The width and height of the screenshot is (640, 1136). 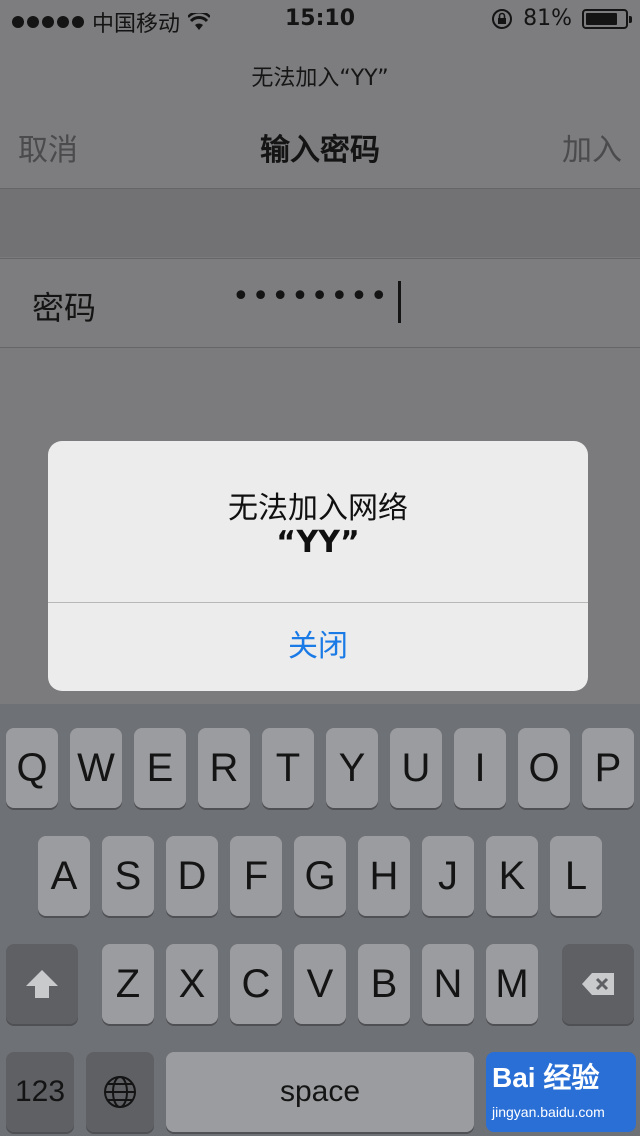 What do you see at coordinates (544, 768) in the screenshot?
I see `key-o: O` at bounding box center [544, 768].